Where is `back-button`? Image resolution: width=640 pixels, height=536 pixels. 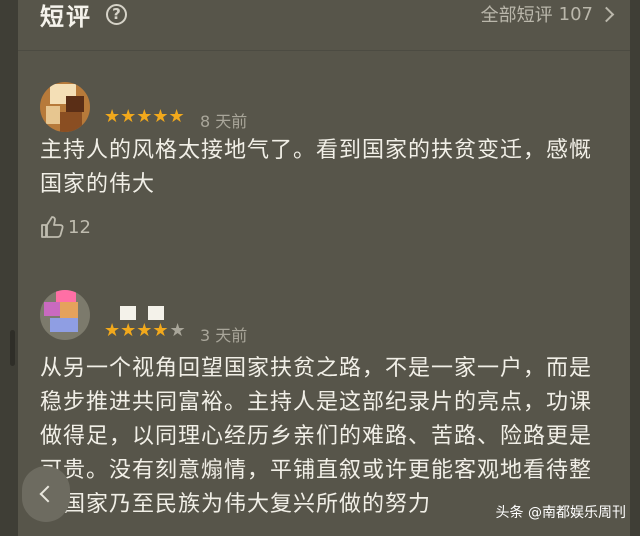 back-button is located at coordinates (46, 494).